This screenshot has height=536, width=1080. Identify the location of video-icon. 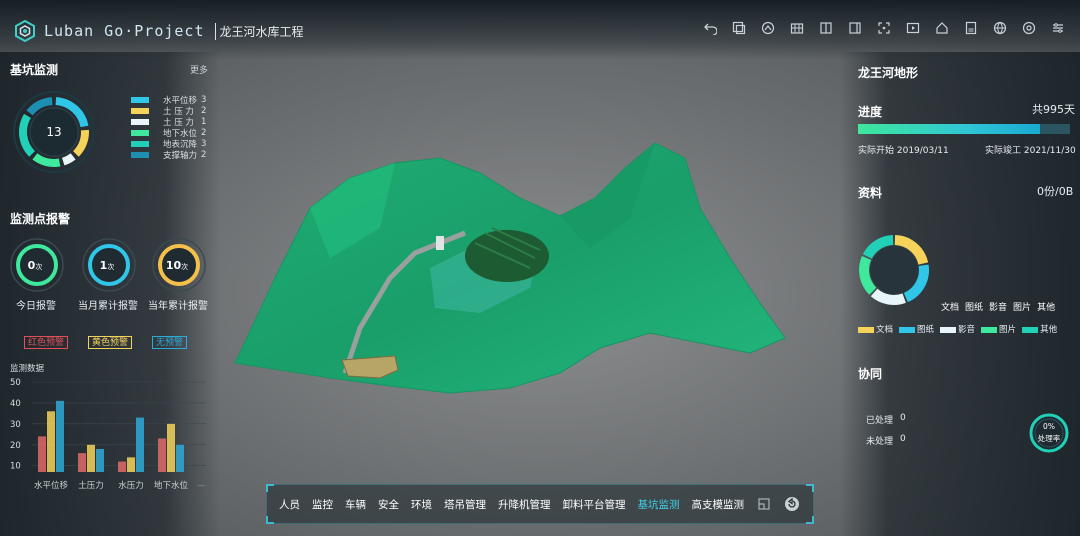
(913, 28).